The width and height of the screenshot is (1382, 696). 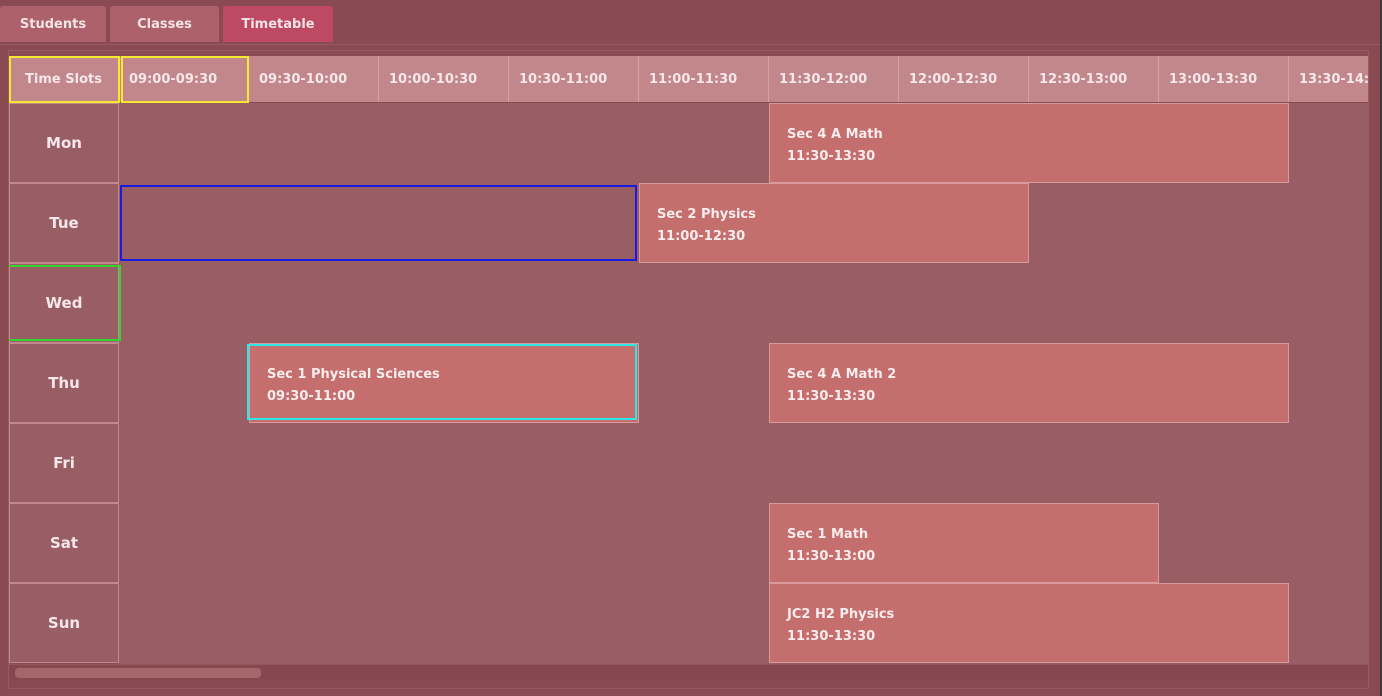 I want to click on event-time: 11:30-13:00, so click(x=831, y=556).